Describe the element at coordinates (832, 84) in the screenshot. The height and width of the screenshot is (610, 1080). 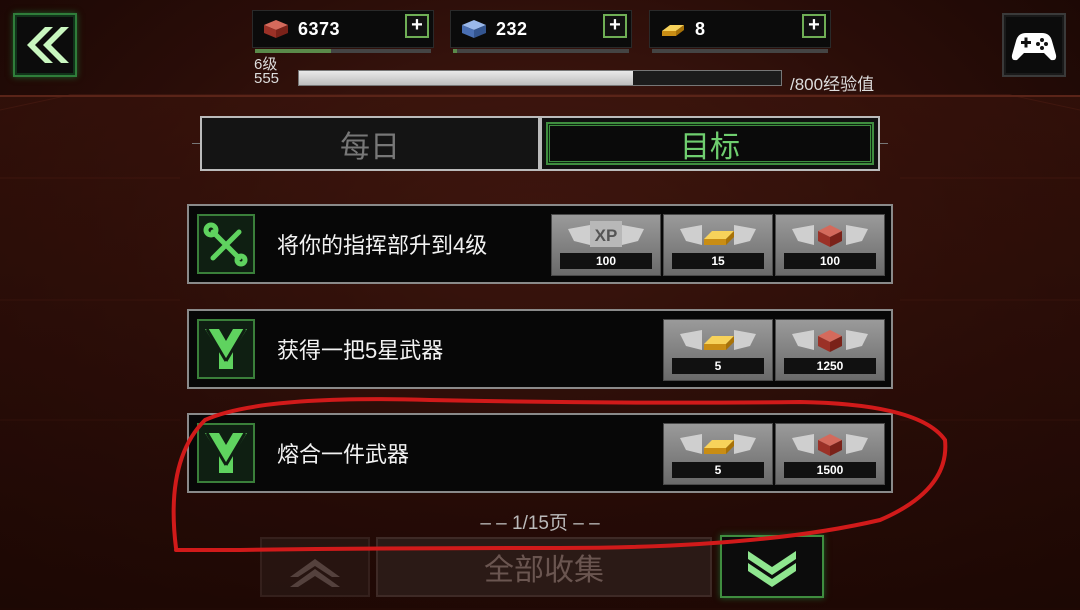
I see `xp-max: /800经验值` at that location.